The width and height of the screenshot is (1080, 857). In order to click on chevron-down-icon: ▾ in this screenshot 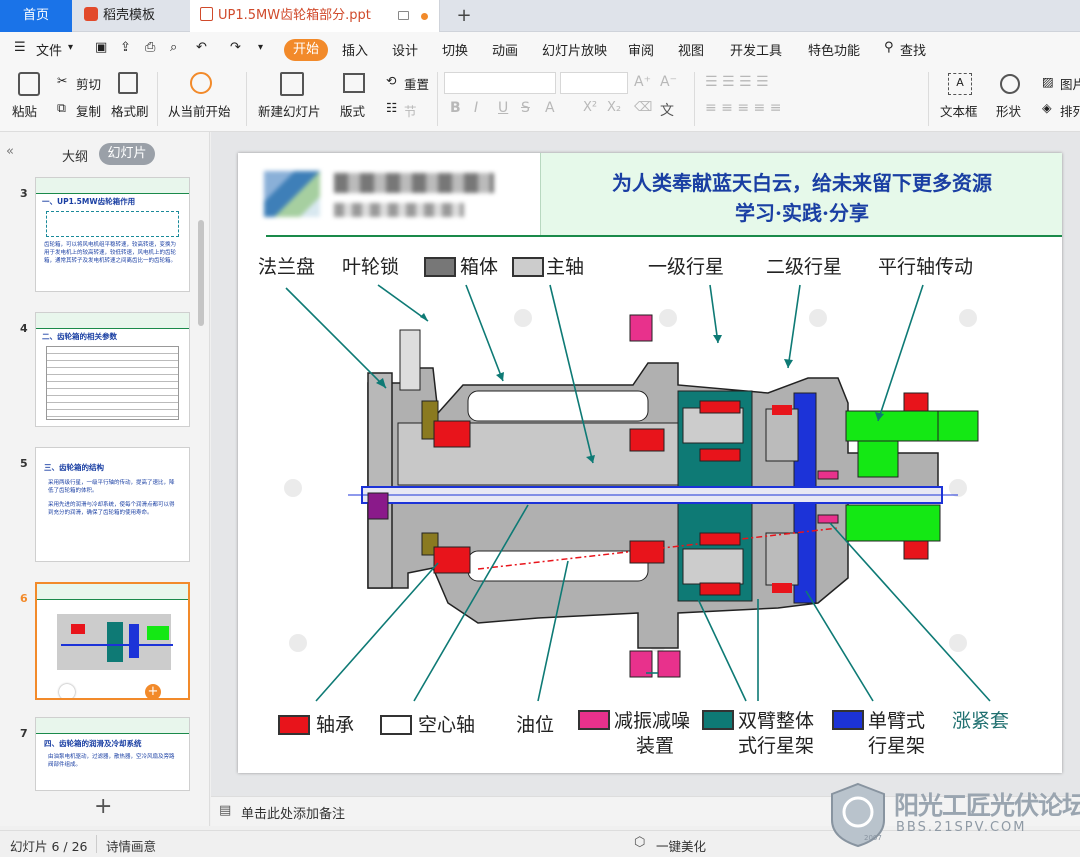, I will do `click(70, 47)`.